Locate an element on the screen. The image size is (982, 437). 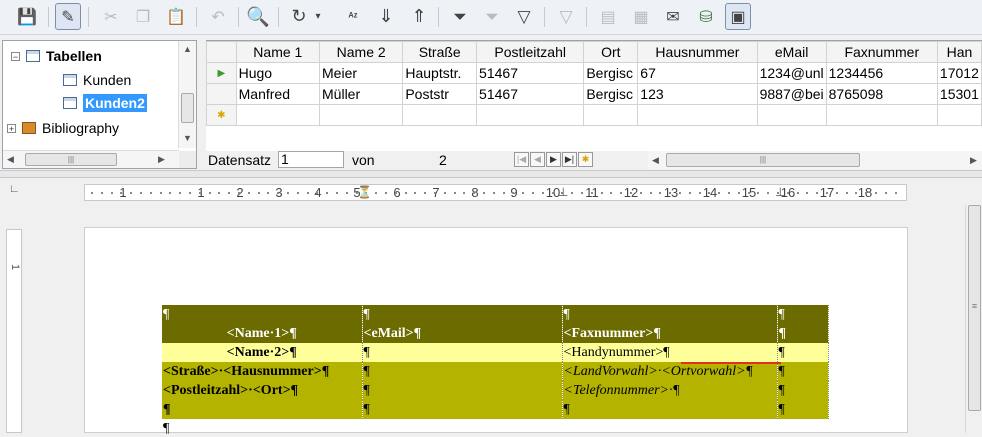
tree-item-kunden2: Kunden2 is located at coordinates (105, 103).